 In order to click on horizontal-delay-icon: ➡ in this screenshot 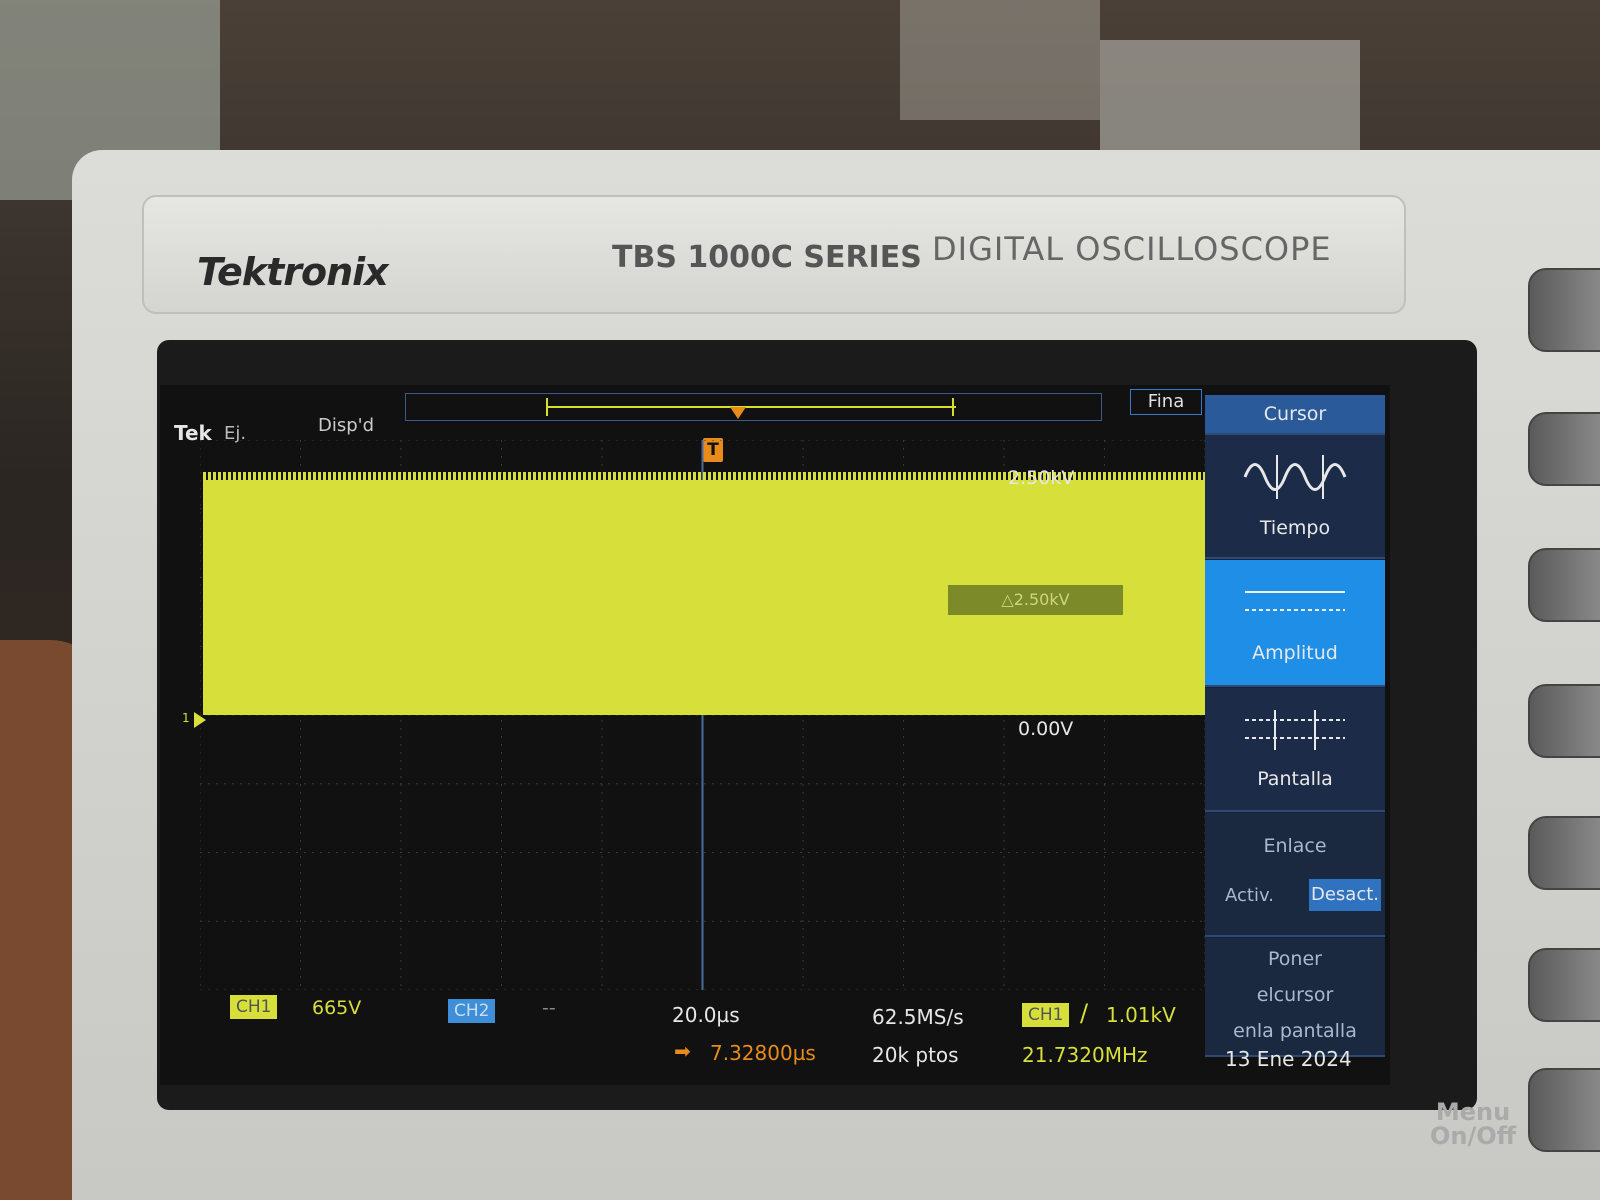, I will do `click(682, 1051)`.